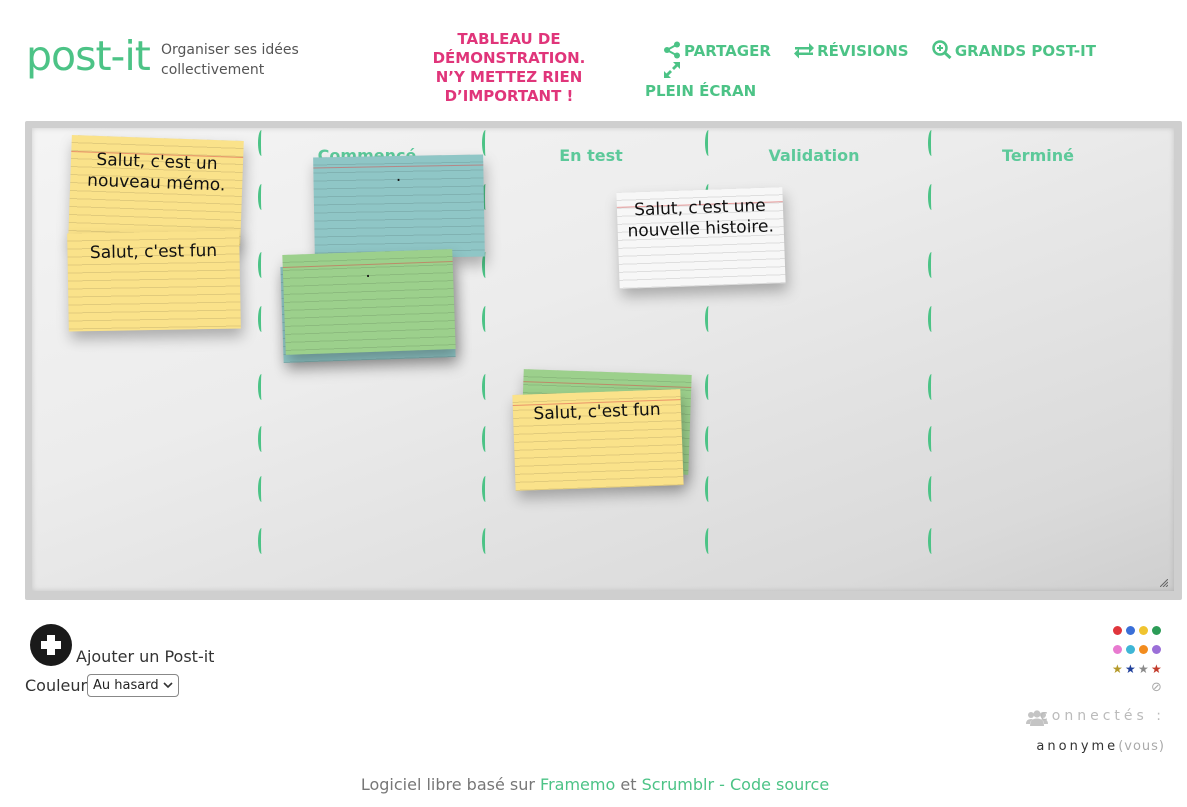  Describe the element at coordinates (1143, 669) in the screenshot. I see `star-icon-gray: ★` at that location.